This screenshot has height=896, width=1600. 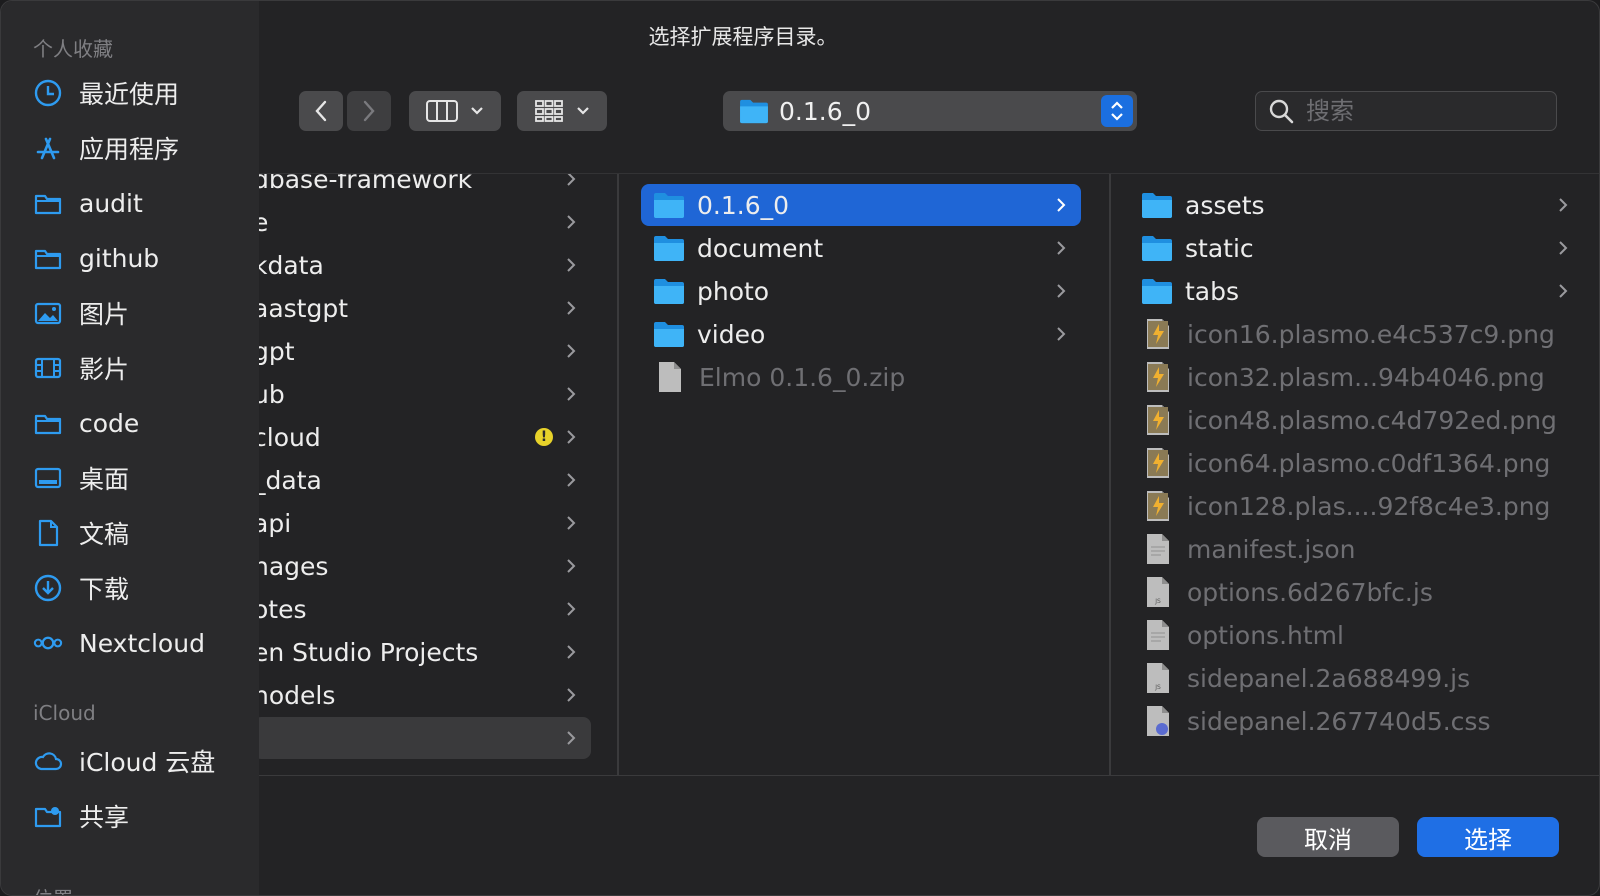 I want to click on list-item: options.html, so click(x=1356, y=635).